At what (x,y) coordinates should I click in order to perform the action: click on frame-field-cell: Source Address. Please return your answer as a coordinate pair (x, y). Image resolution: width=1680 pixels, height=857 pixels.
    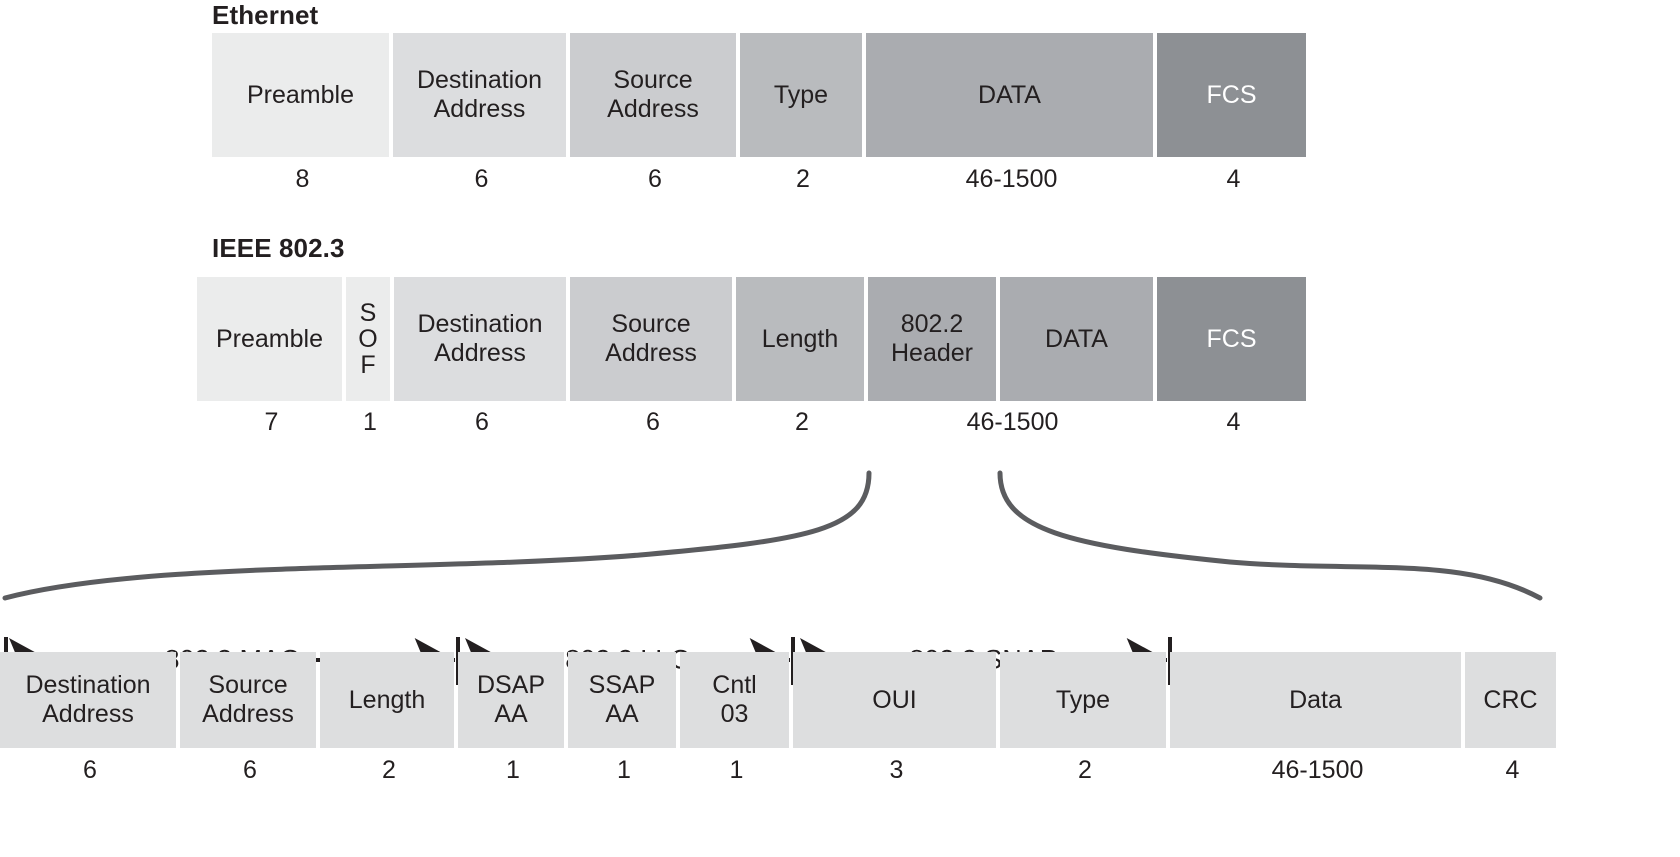
    Looking at the image, I should click on (248, 700).